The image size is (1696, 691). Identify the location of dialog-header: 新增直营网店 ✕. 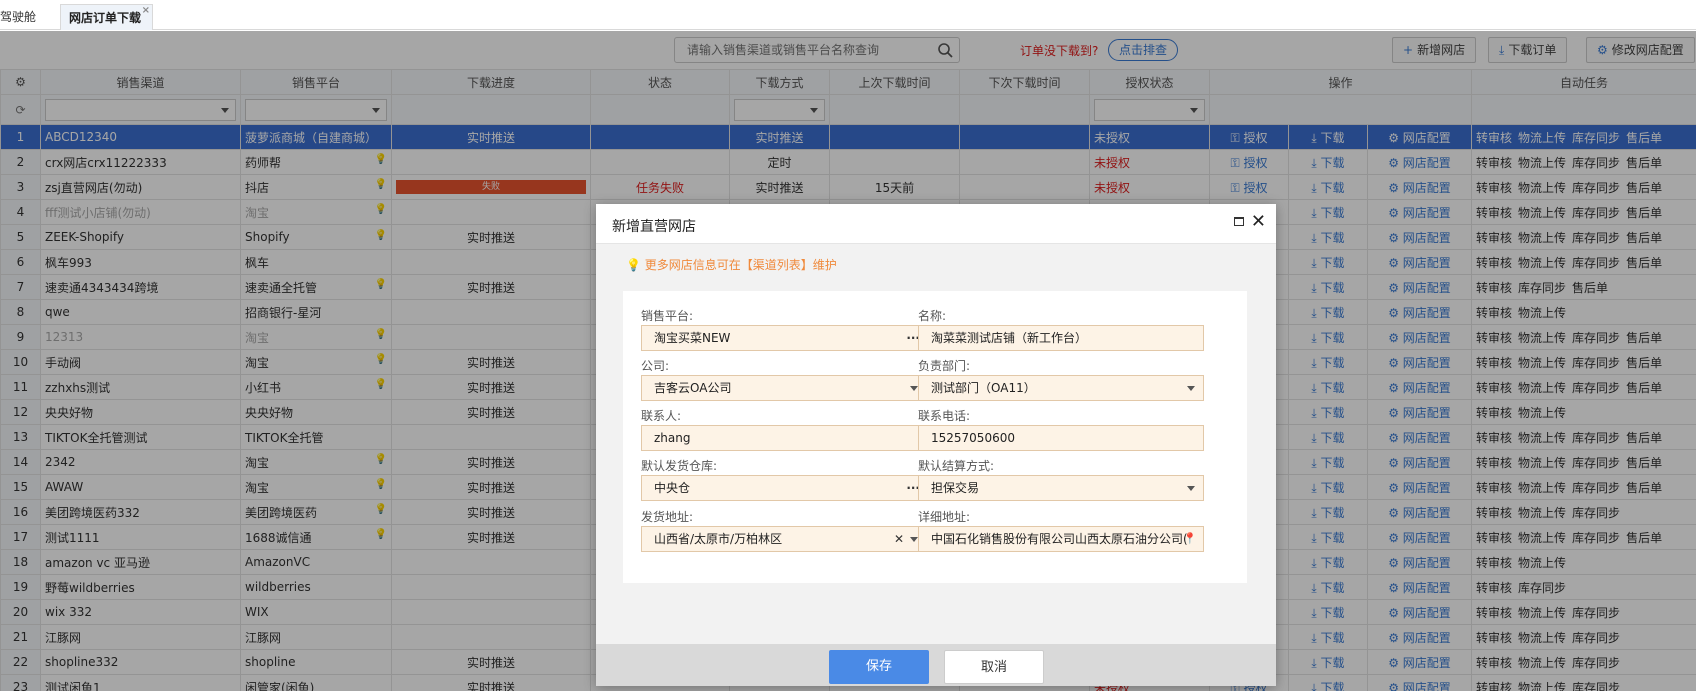
(936, 224).